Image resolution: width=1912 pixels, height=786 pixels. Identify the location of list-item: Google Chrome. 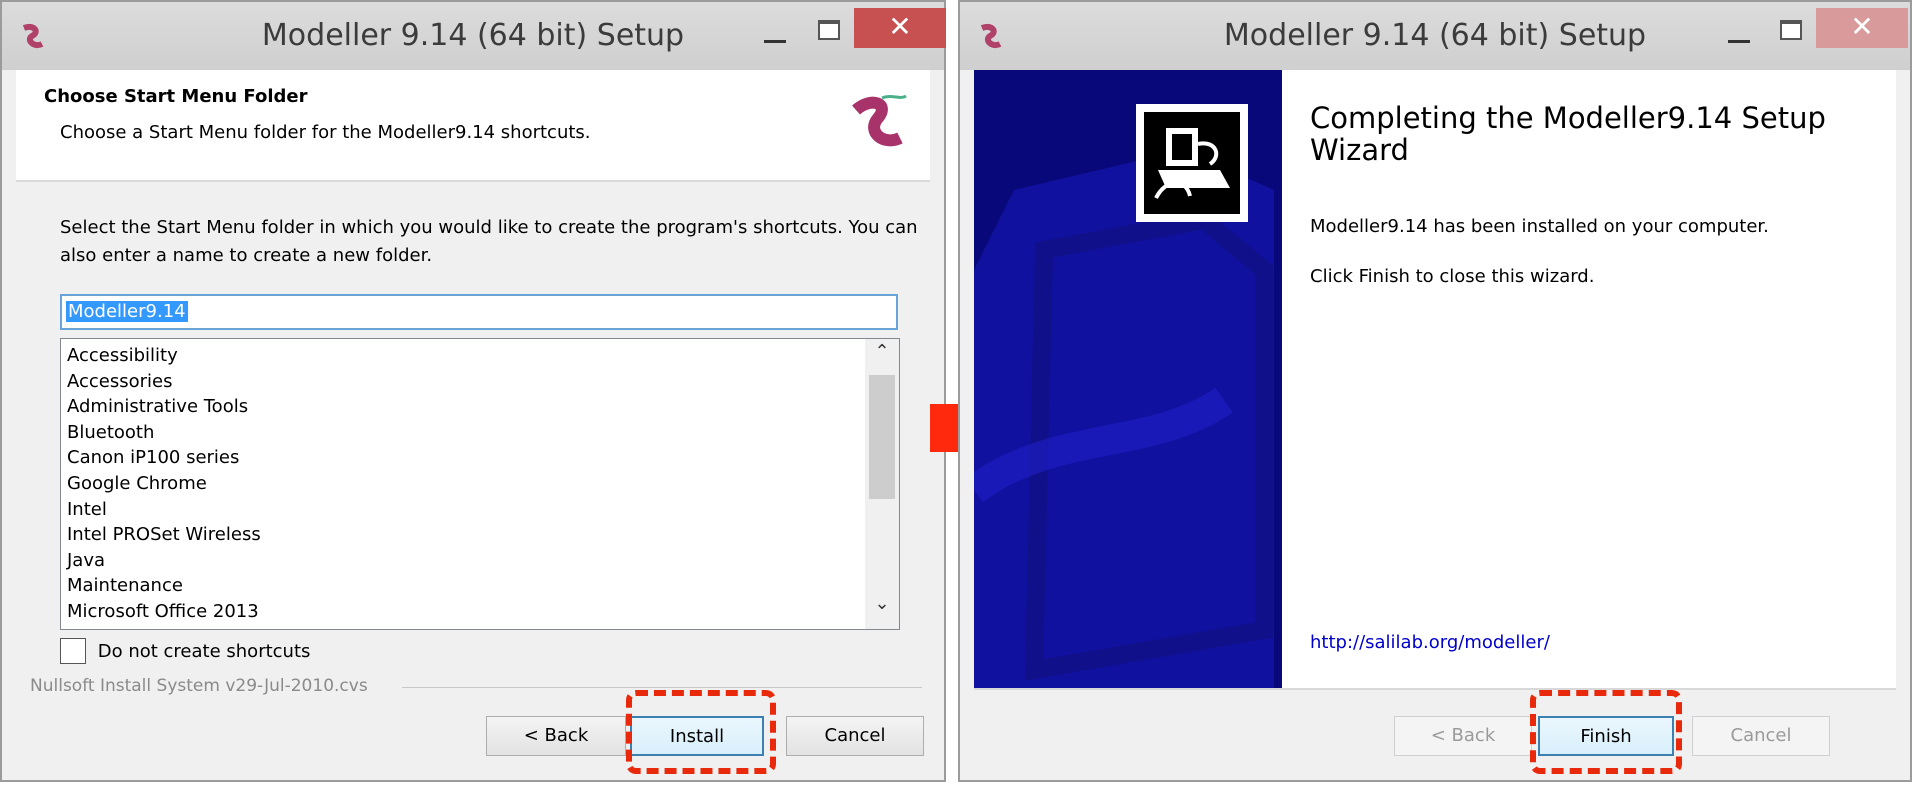
(483, 484).